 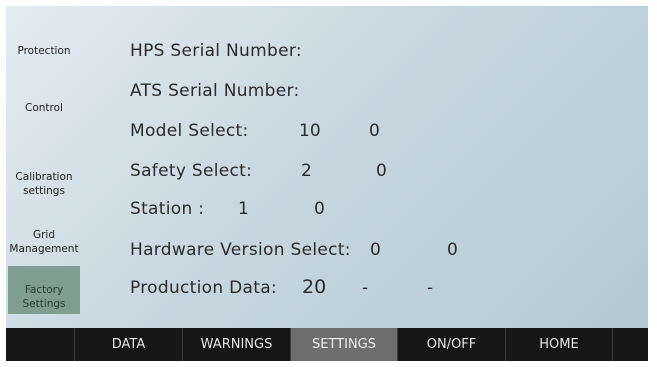 I want to click on sidebar-item-label: Protection, so click(x=44, y=51).